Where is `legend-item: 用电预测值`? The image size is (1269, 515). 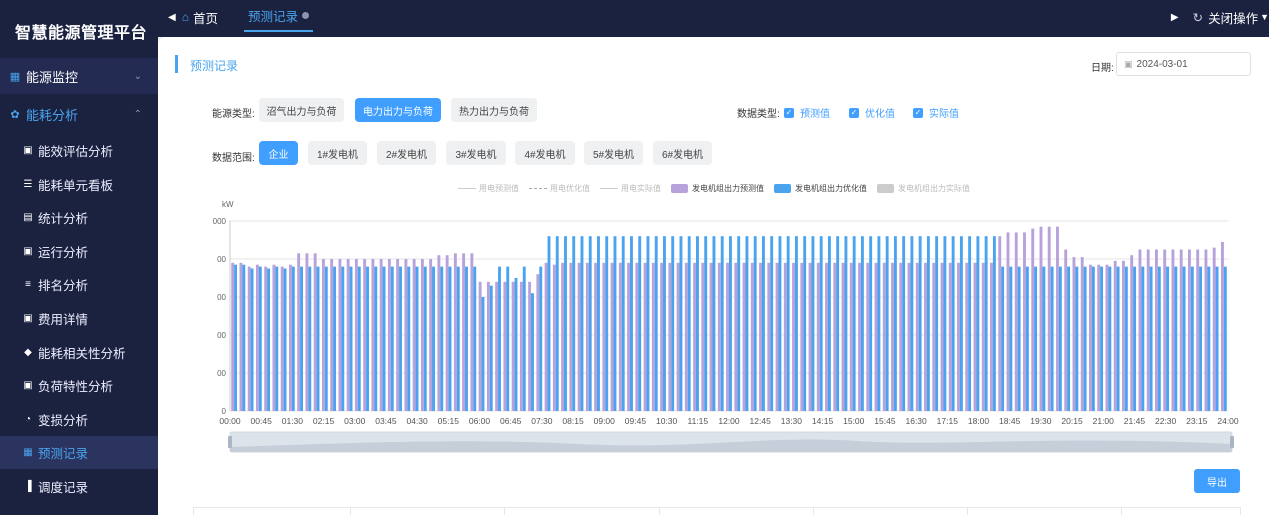
legend-item: 用电预测值 is located at coordinates (488, 188).